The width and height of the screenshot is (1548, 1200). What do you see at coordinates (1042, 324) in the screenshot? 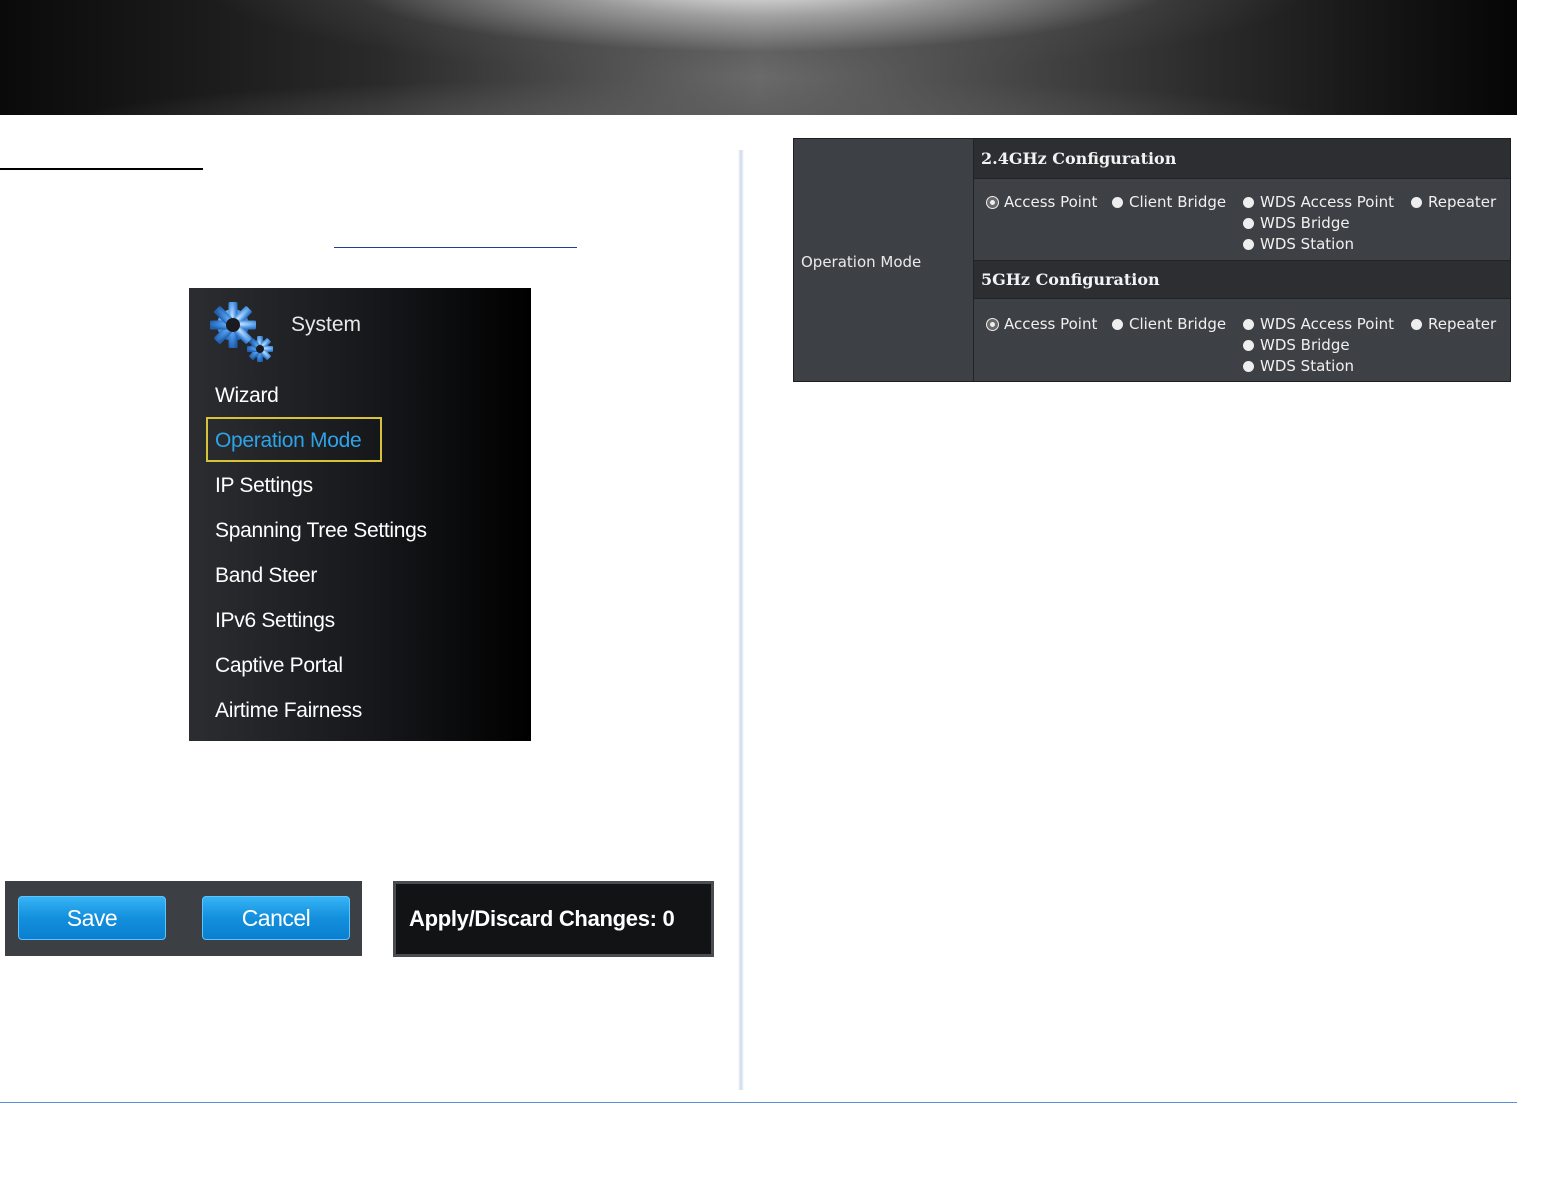
I see `radio-5ghz-access-point: Access Point` at bounding box center [1042, 324].